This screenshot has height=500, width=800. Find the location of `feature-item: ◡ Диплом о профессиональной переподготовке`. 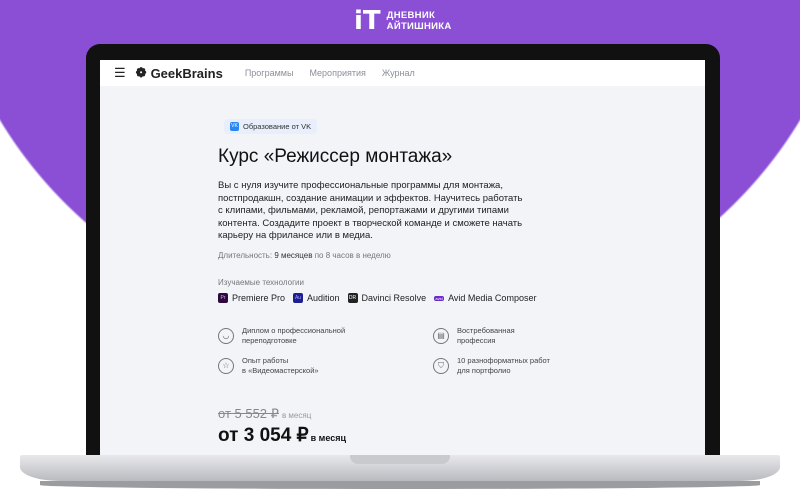

feature-item: ◡ Диплом о профессиональной переподготовке is located at coordinates (325, 336).